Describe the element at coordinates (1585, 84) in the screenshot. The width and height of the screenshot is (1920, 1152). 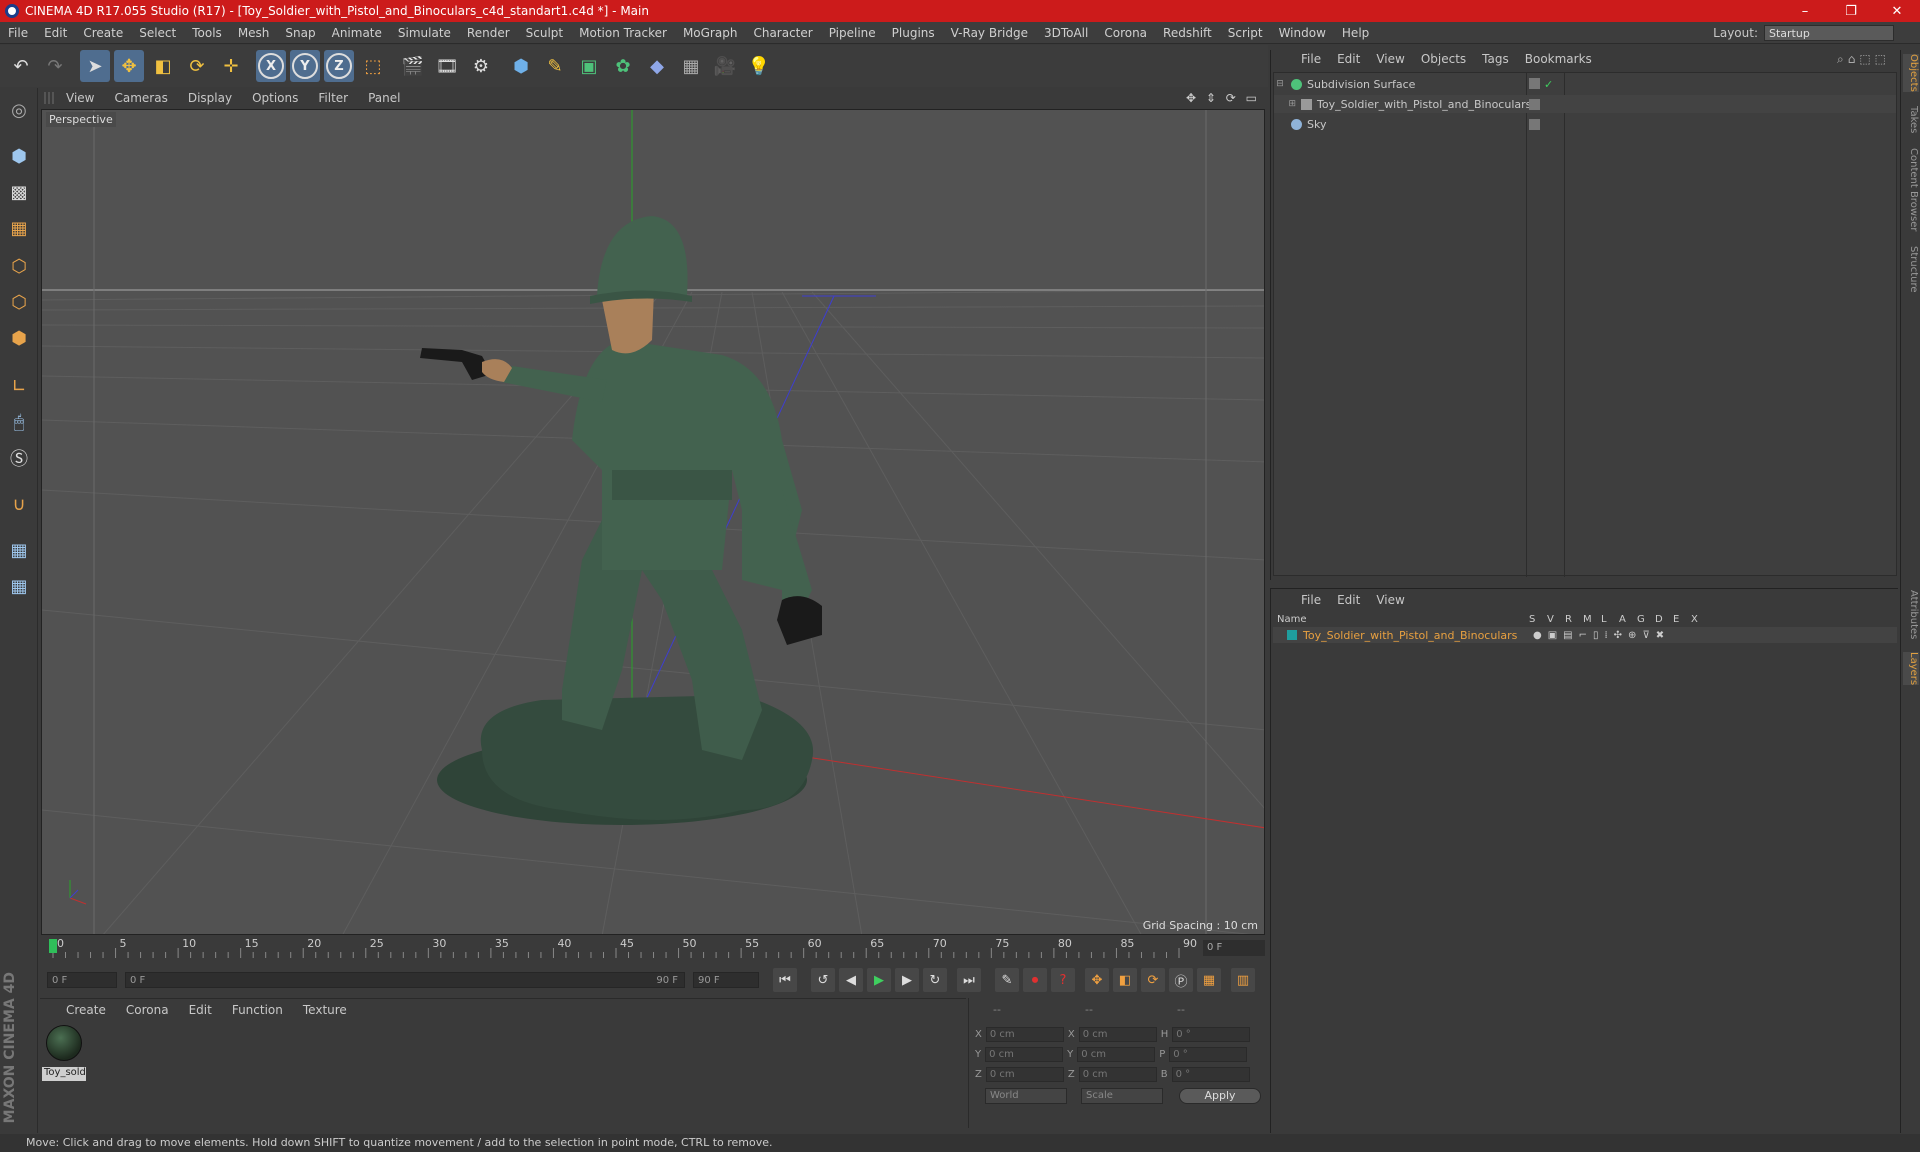
I see `object-row-subdivision-surface: ⊟ Subdivision Surface ✓` at that location.